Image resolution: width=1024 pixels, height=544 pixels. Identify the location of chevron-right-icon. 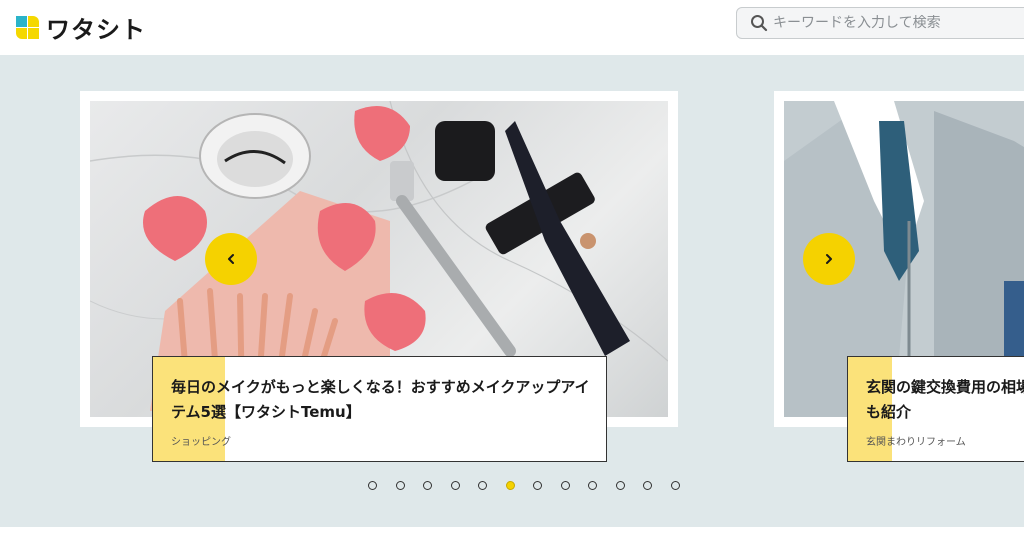
(829, 259).